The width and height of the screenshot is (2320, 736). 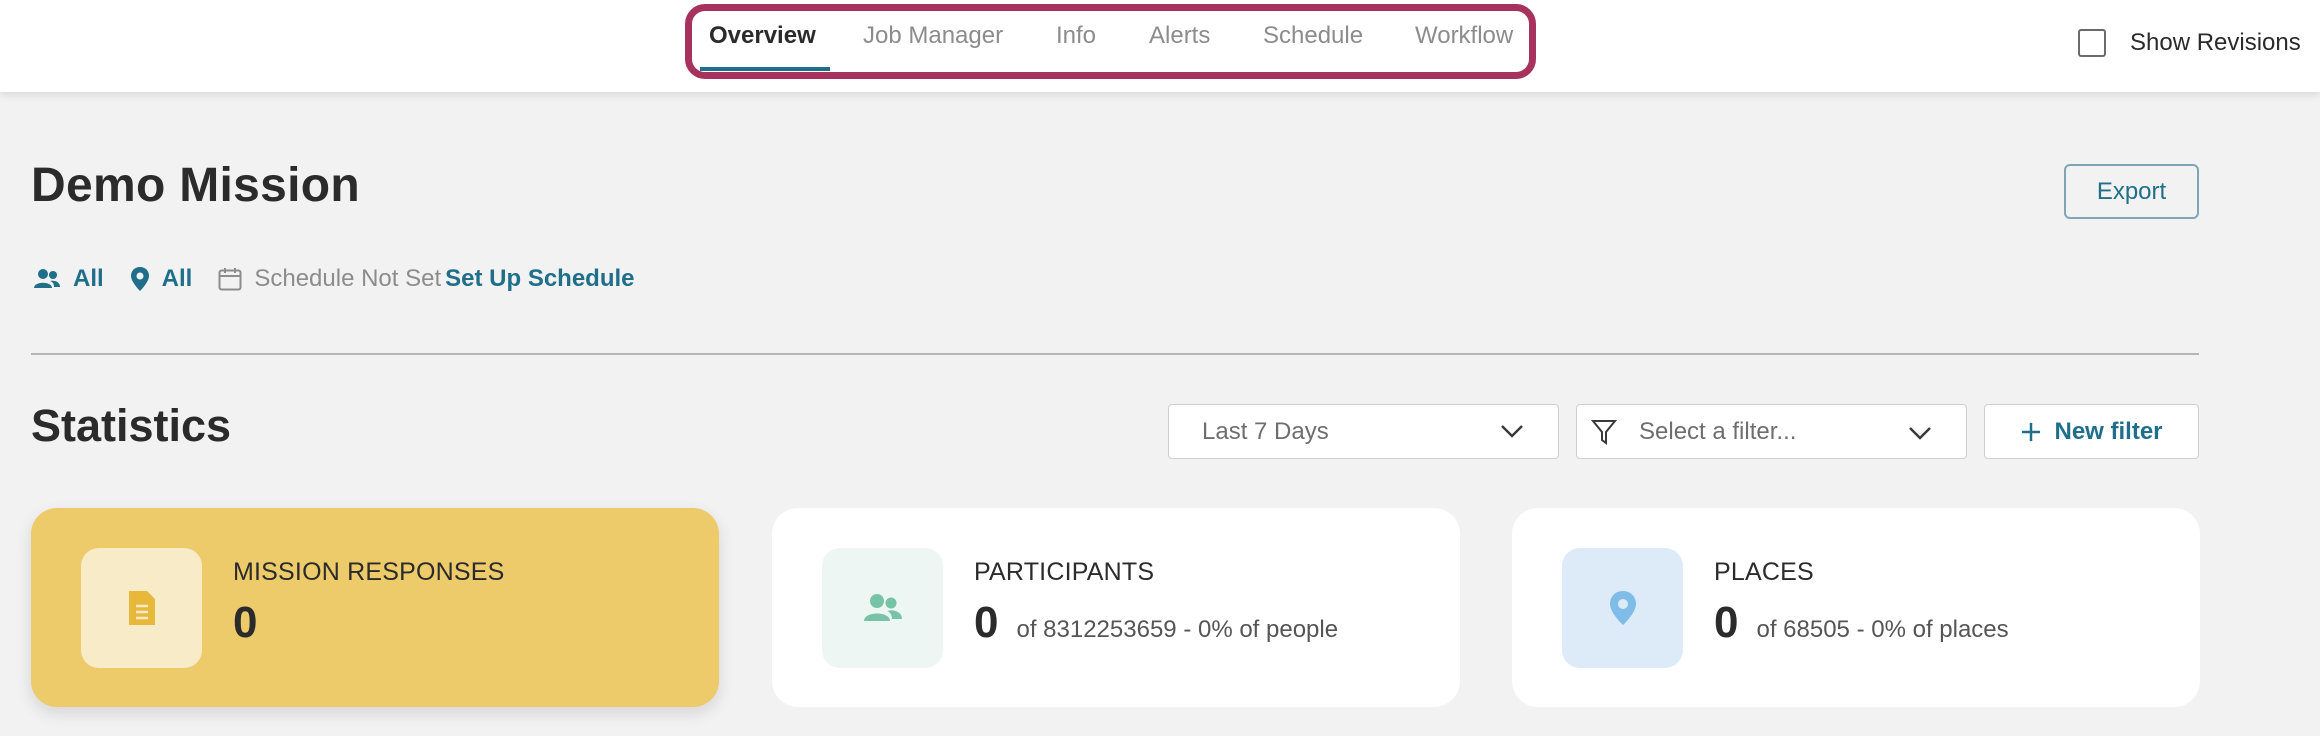 What do you see at coordinates (88, 279) in the screenshot?
I see `people-filter-link: All` at bounding box center [88, 279].